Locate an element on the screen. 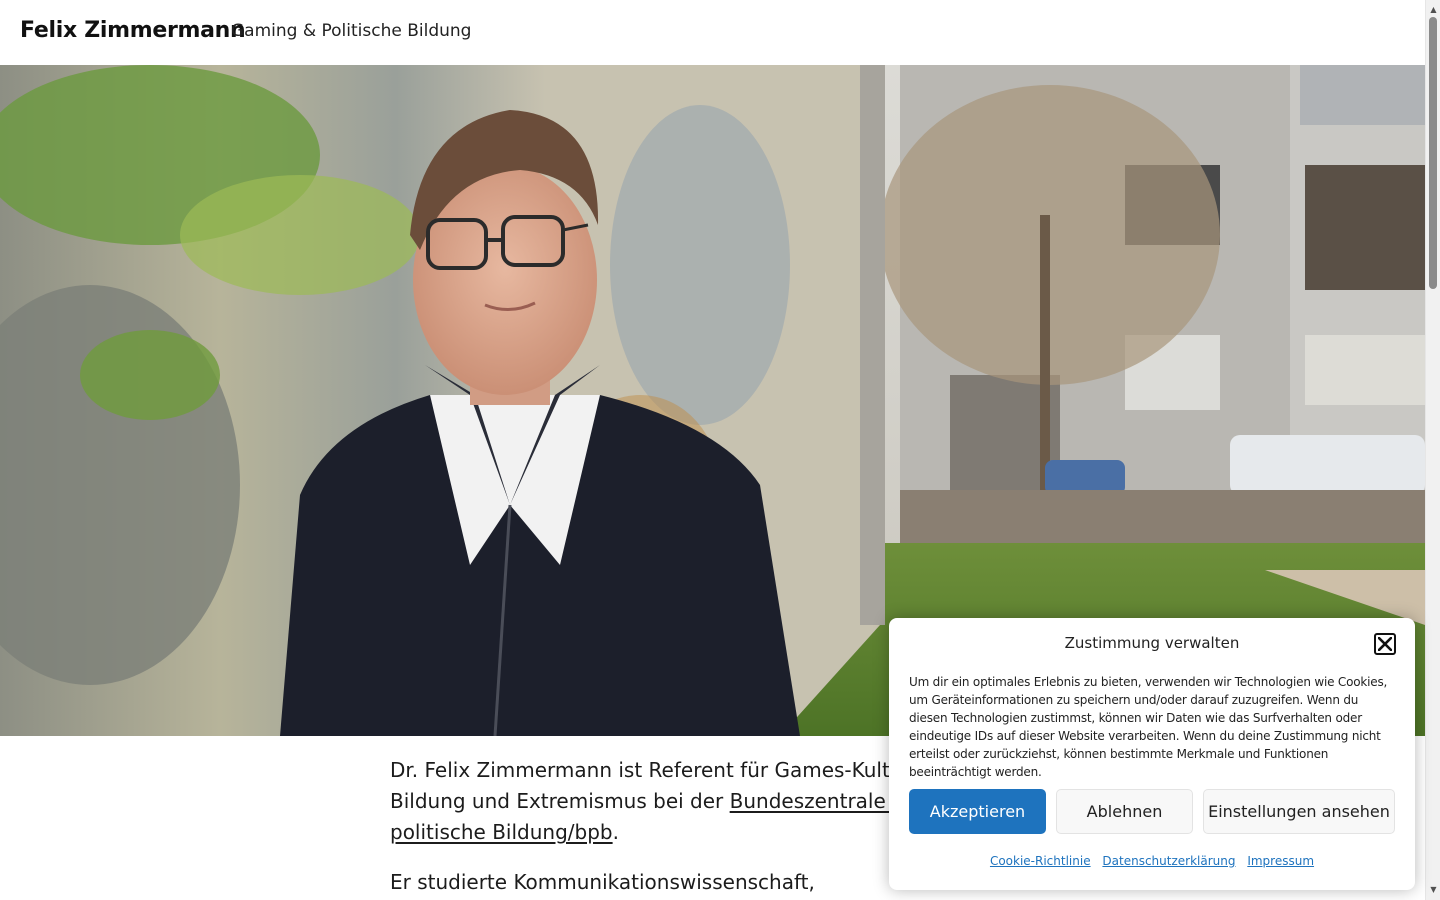 Image resolution: width=1440 pixels, height=900 pixels. bio-text-part: . is located at coordinates (615, 832).